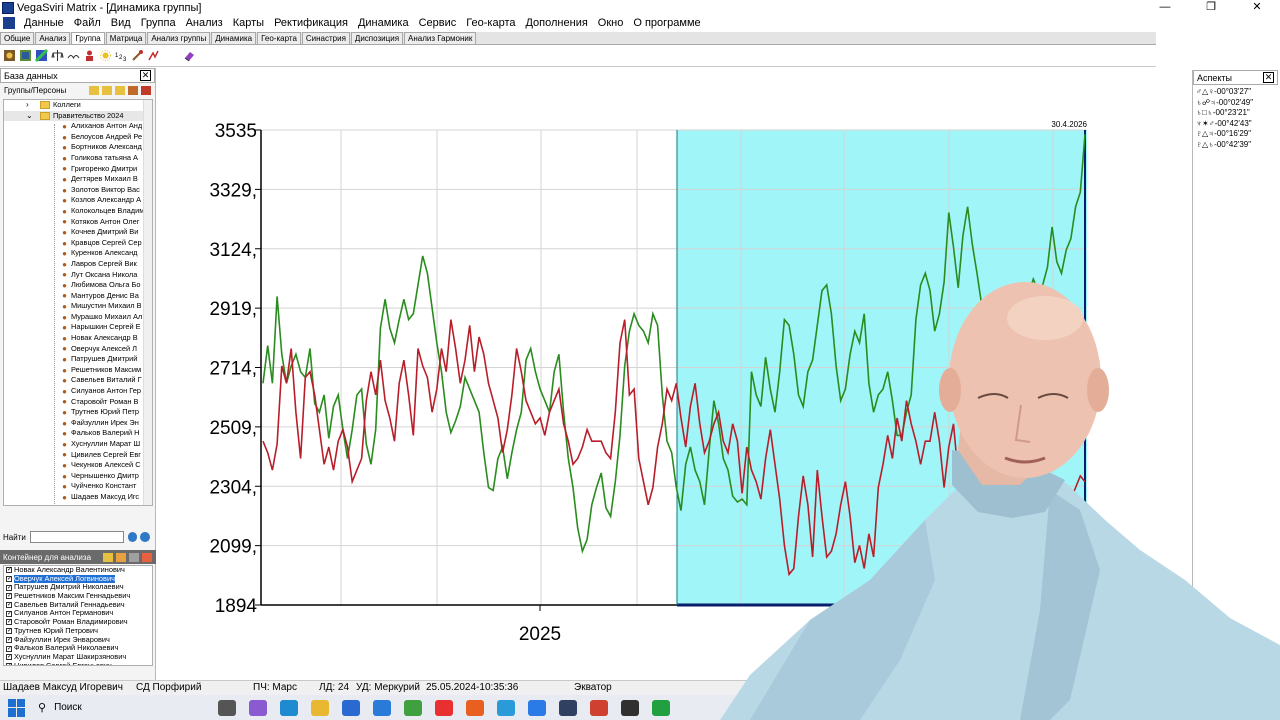 The height and width of the screenshot is (720, 1280). Describe the element at coordinates (279, 38) in the screenshot. I see `tab-geo-map: Гео-карта` at that location.